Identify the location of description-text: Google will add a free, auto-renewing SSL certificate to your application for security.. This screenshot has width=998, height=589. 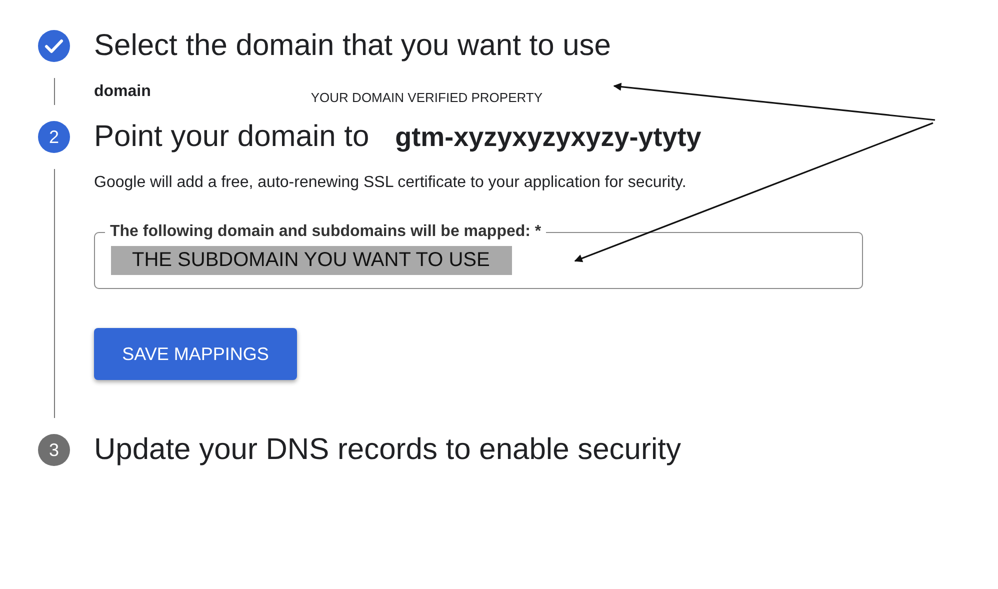
(391, 183).